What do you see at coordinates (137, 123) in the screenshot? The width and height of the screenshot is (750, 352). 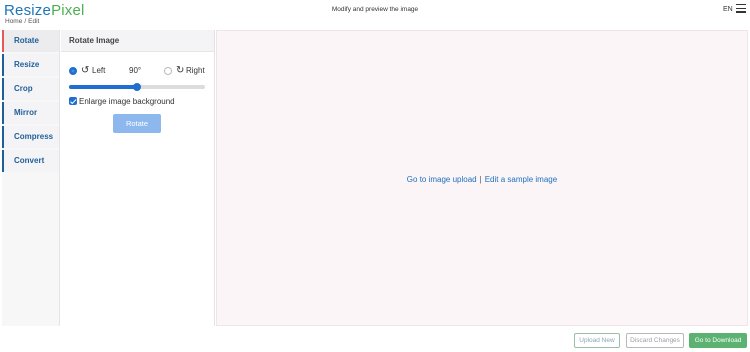 I see `rotate-button: Rotate` at bounding box center [137, 123].